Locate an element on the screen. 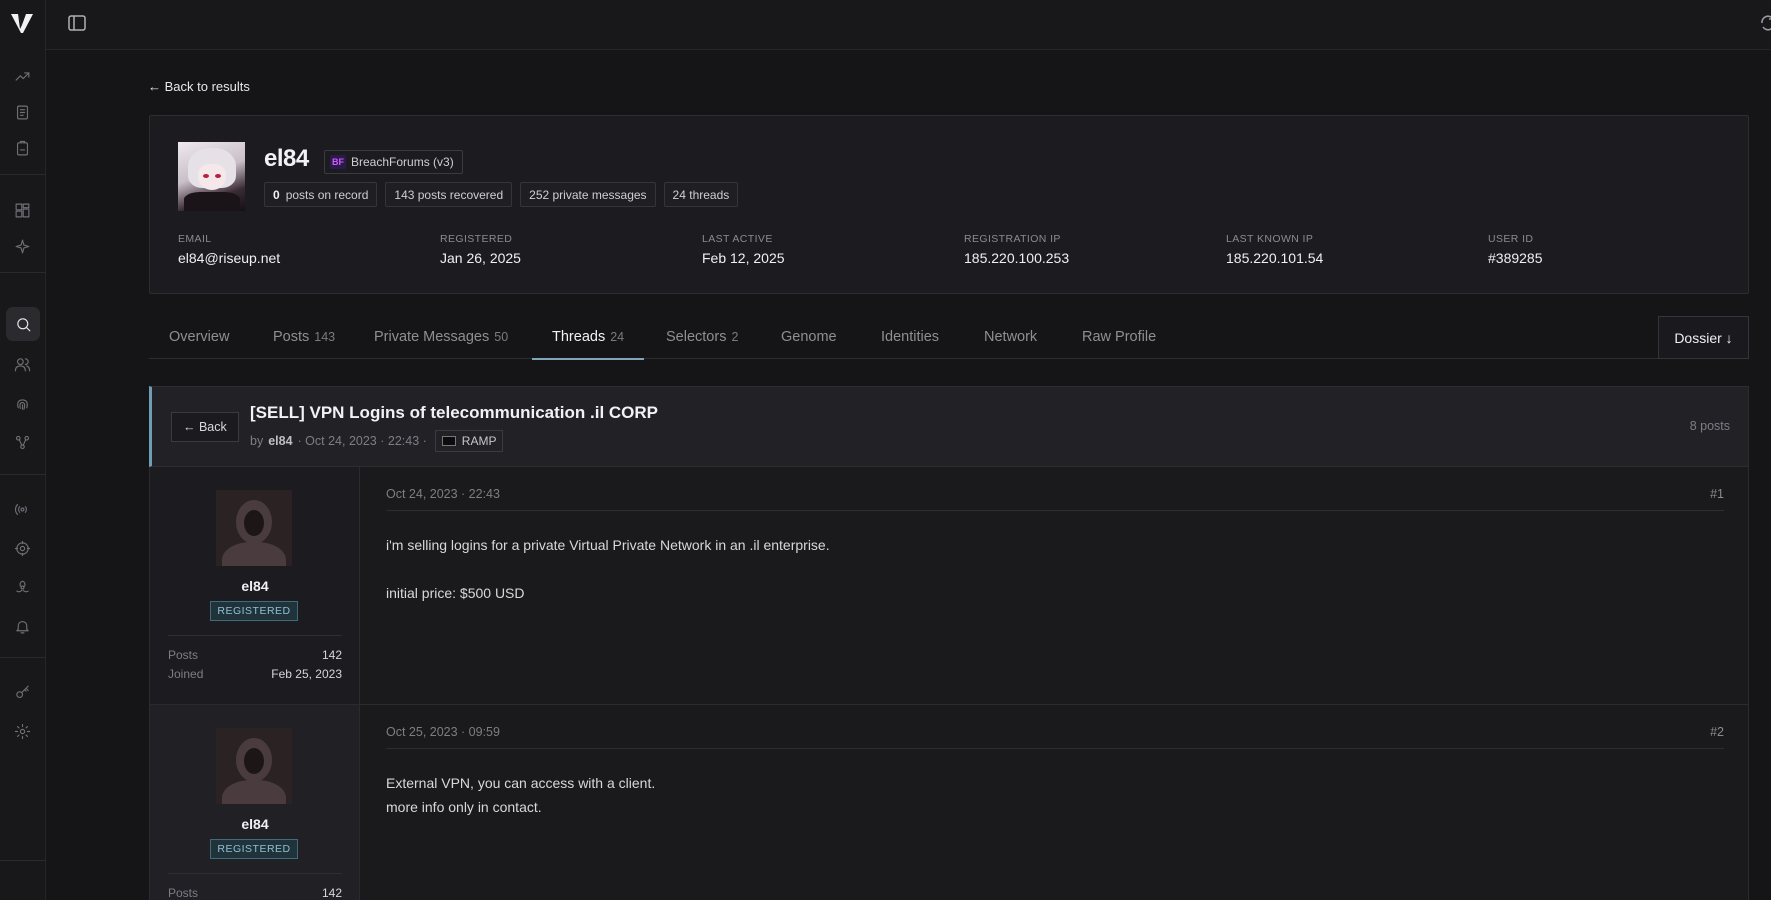 This screenshot has height=900, width=1771. tab-selectors: Selectors 2 is located at coordinates (702, 337).